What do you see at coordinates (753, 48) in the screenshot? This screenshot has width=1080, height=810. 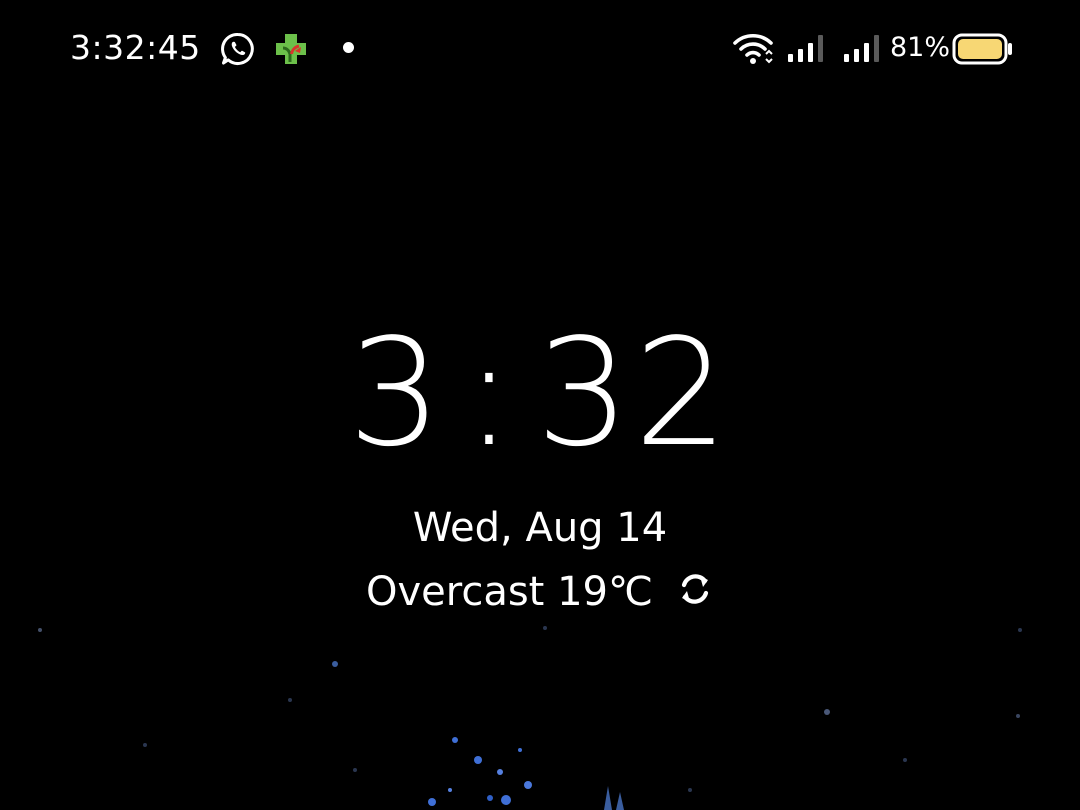 I see `wifi-icon` at bounding box center [753, 48].